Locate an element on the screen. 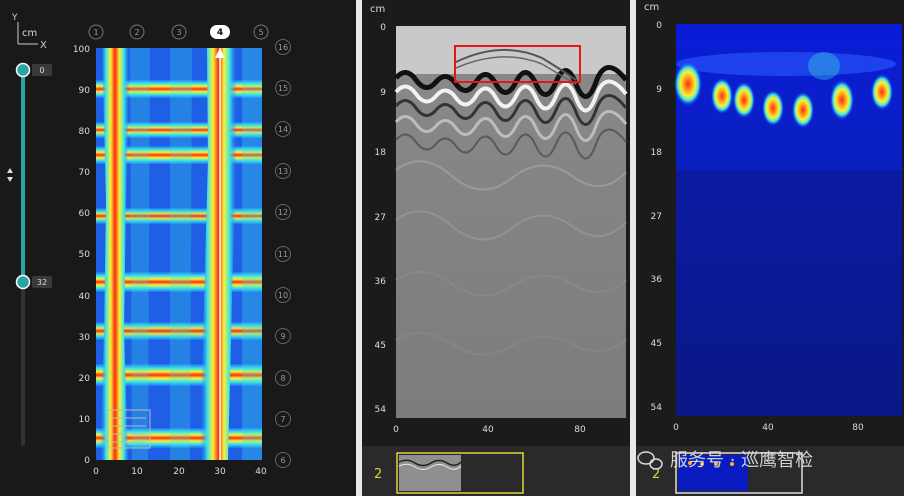 This screenshot has height=496, width=904. y-tick: 40 is located at coordinates (85, 297).